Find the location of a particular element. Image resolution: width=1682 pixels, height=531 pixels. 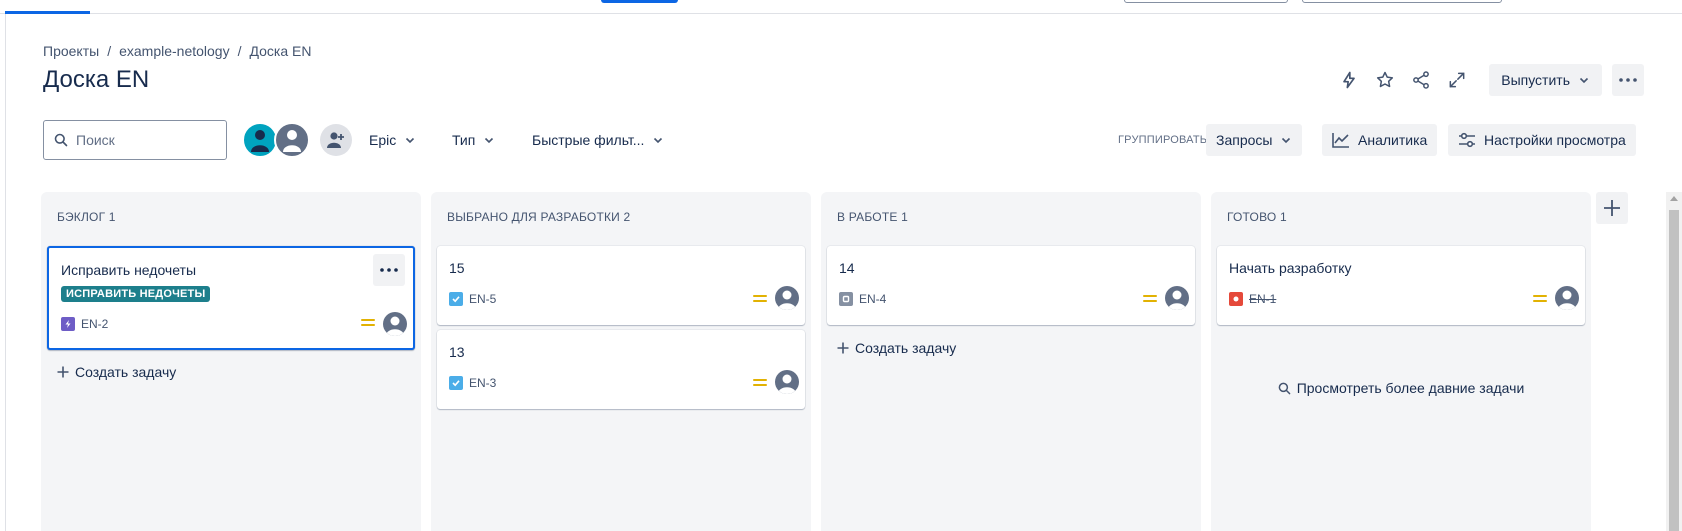

issue-card: Начать разработку EN-1 is located at coordinates (1401, 285).